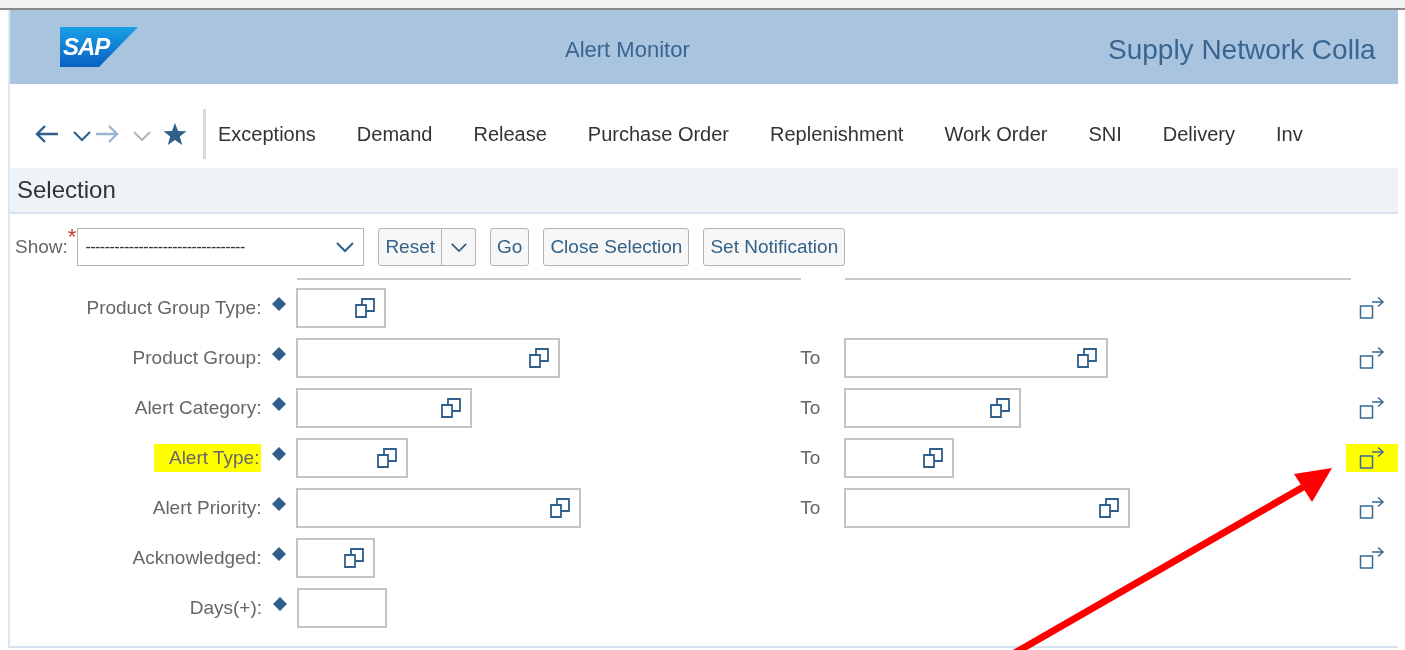  Describe the element at coordinates (627, 50) in the screenshot. I see `page-title: Alert Monitor` at that location.